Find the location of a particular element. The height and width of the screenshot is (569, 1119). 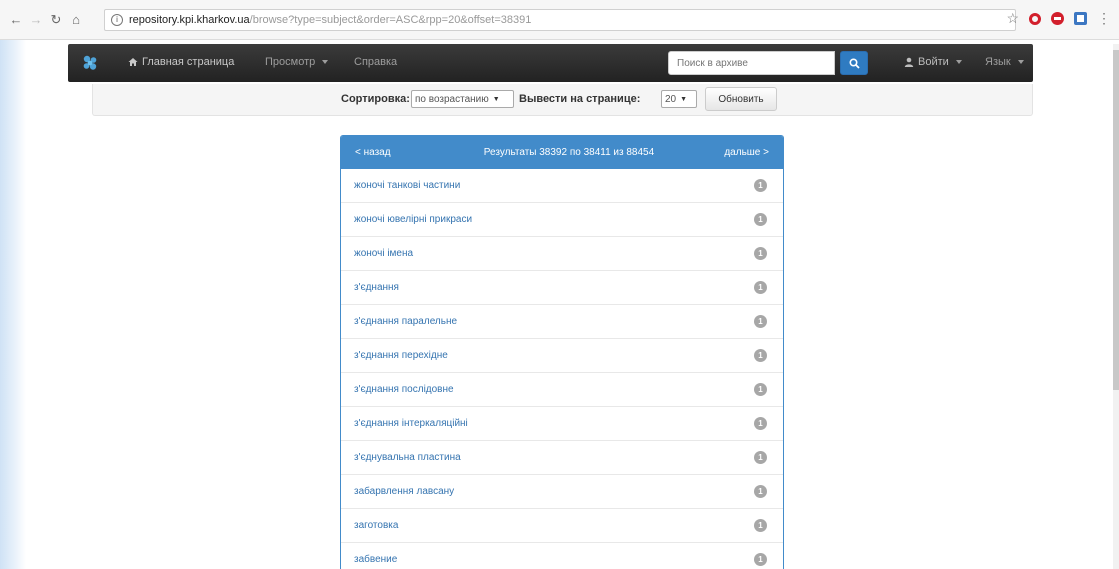

subject-link: з'єднання перехідне is located at coordinates (401, 355).